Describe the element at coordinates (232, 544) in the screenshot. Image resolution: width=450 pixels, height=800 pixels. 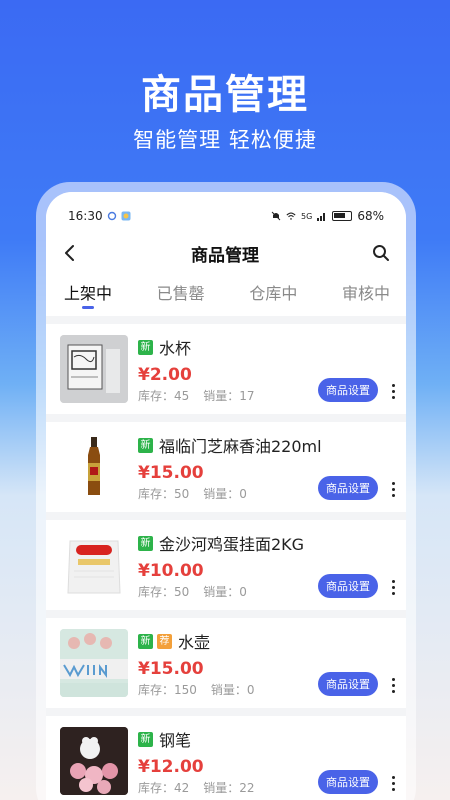
I see `product-name: 金沙河鸡蛋挂面2KG` at that location.